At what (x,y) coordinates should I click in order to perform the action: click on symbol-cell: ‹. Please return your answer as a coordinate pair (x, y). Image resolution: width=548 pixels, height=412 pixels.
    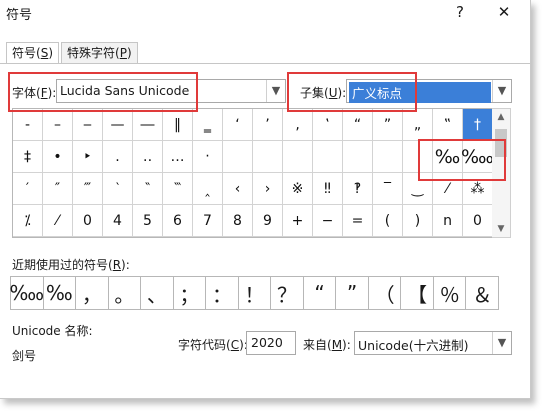
    Looking at the image, I should click on (238, 189).